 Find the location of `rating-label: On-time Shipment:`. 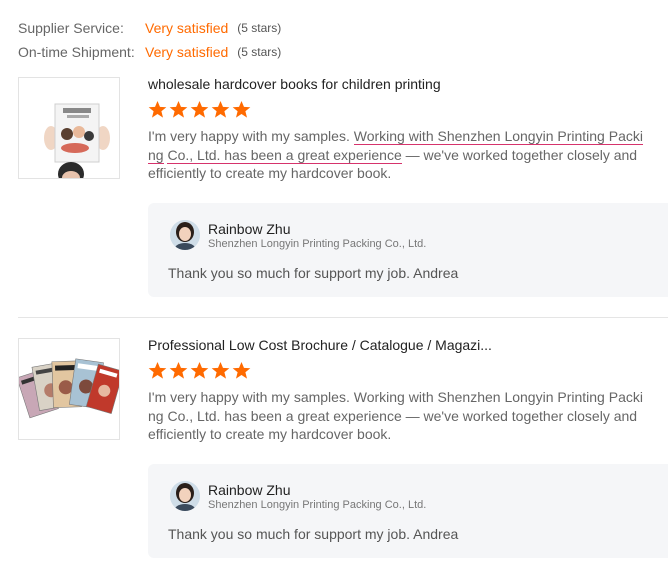

rating-label: On-time Shipment: is located at coordinates (76, 52).